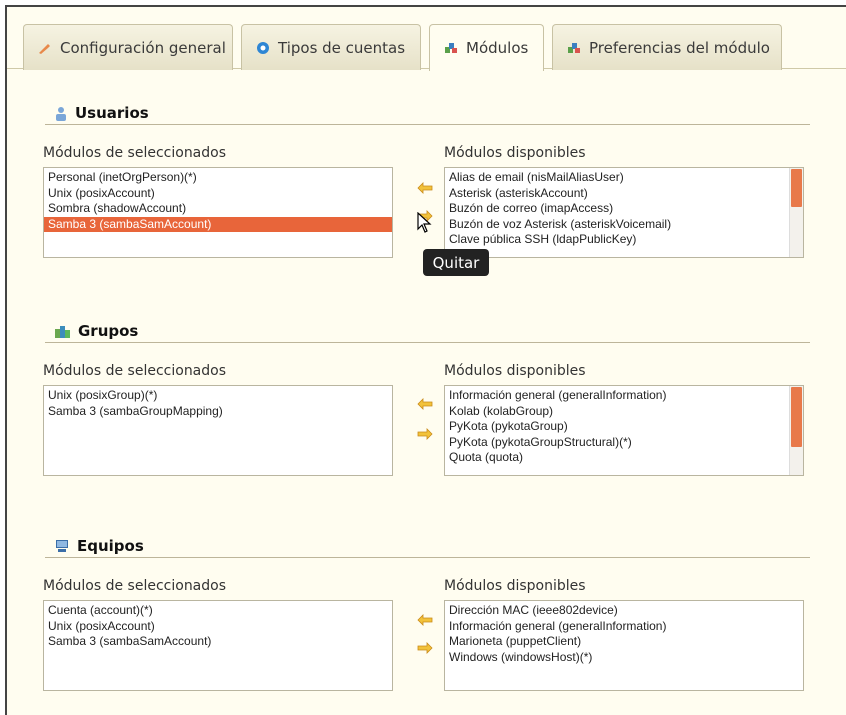  Describe the element at coordinates (112, 113) in the screenshot. I see `section-title-text: Usuarios` at that location.